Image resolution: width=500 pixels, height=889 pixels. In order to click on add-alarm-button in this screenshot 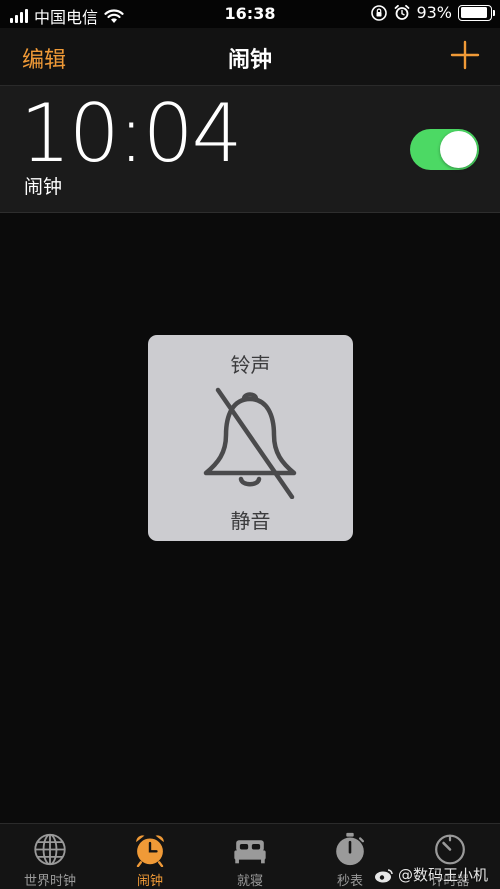, I will do `click(465, 55)`.